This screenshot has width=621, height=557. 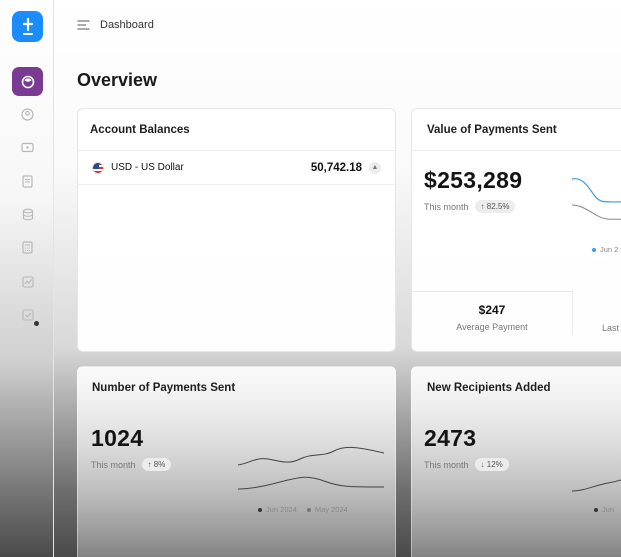 I want to click on sidebar-item-analytics, so click(x=27, y=281).